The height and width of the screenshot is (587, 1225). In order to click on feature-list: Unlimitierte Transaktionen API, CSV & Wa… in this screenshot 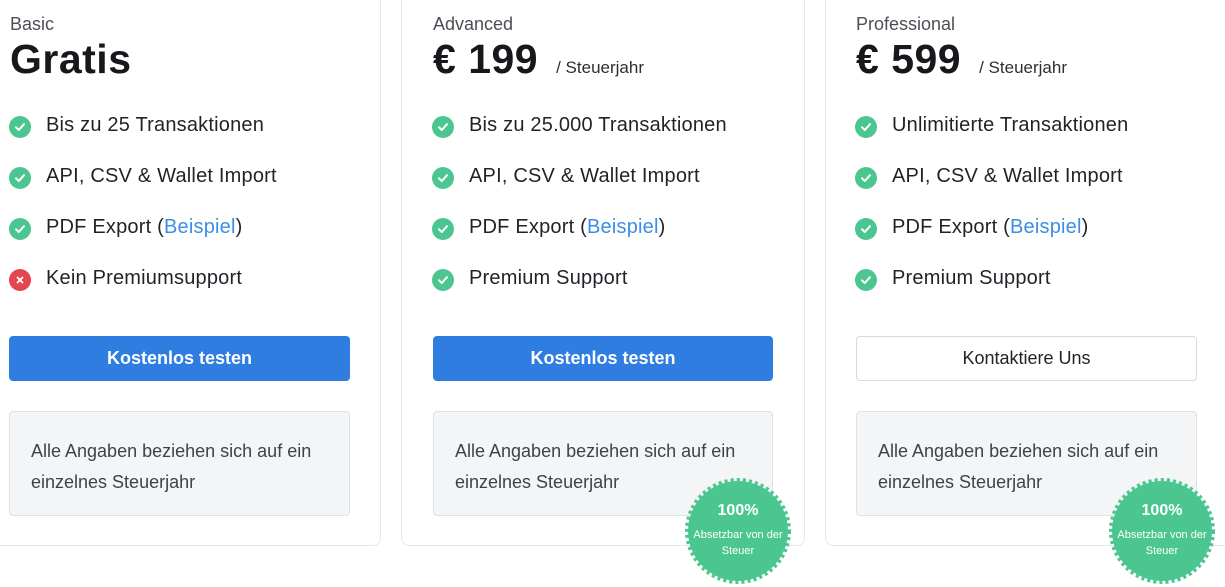, I will do `click(1040, 214)`.